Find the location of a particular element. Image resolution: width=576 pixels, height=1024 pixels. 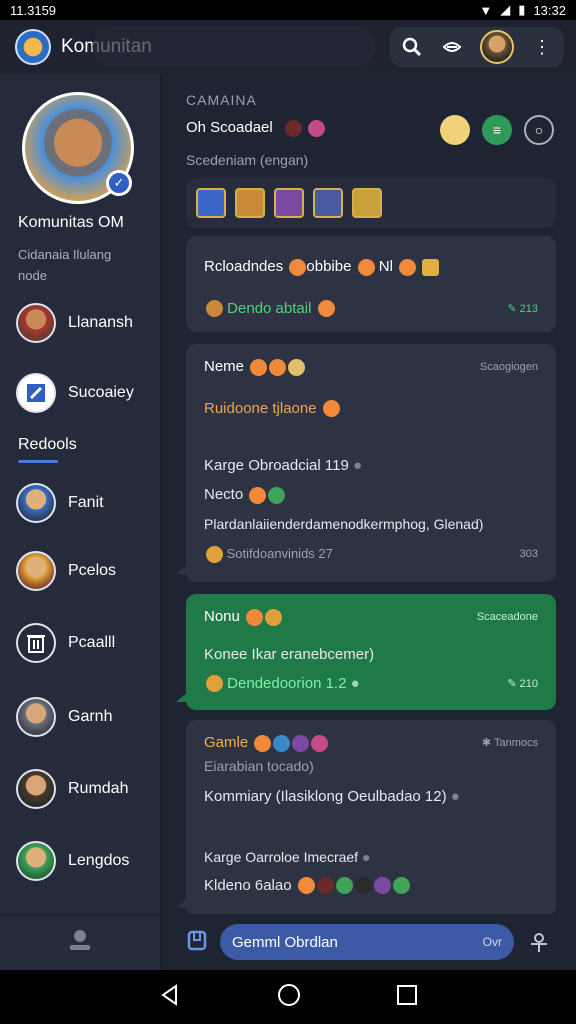

verified-badge-icon: ✓ is located at coordinates (119, 183).